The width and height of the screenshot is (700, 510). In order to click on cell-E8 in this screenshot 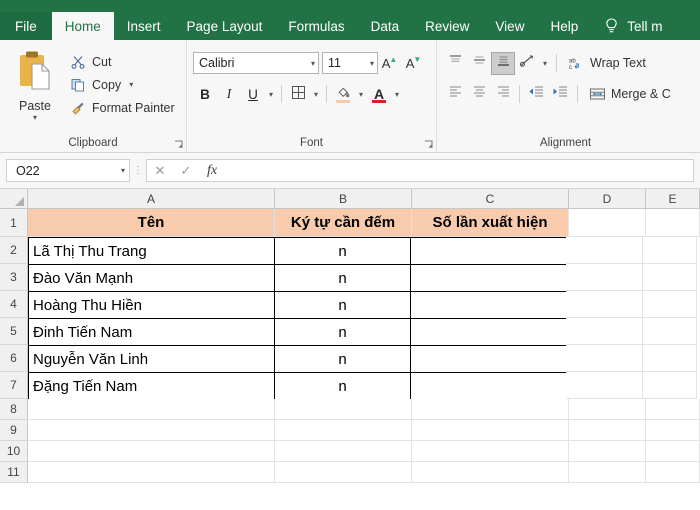, I will do `click(673, 409)`.